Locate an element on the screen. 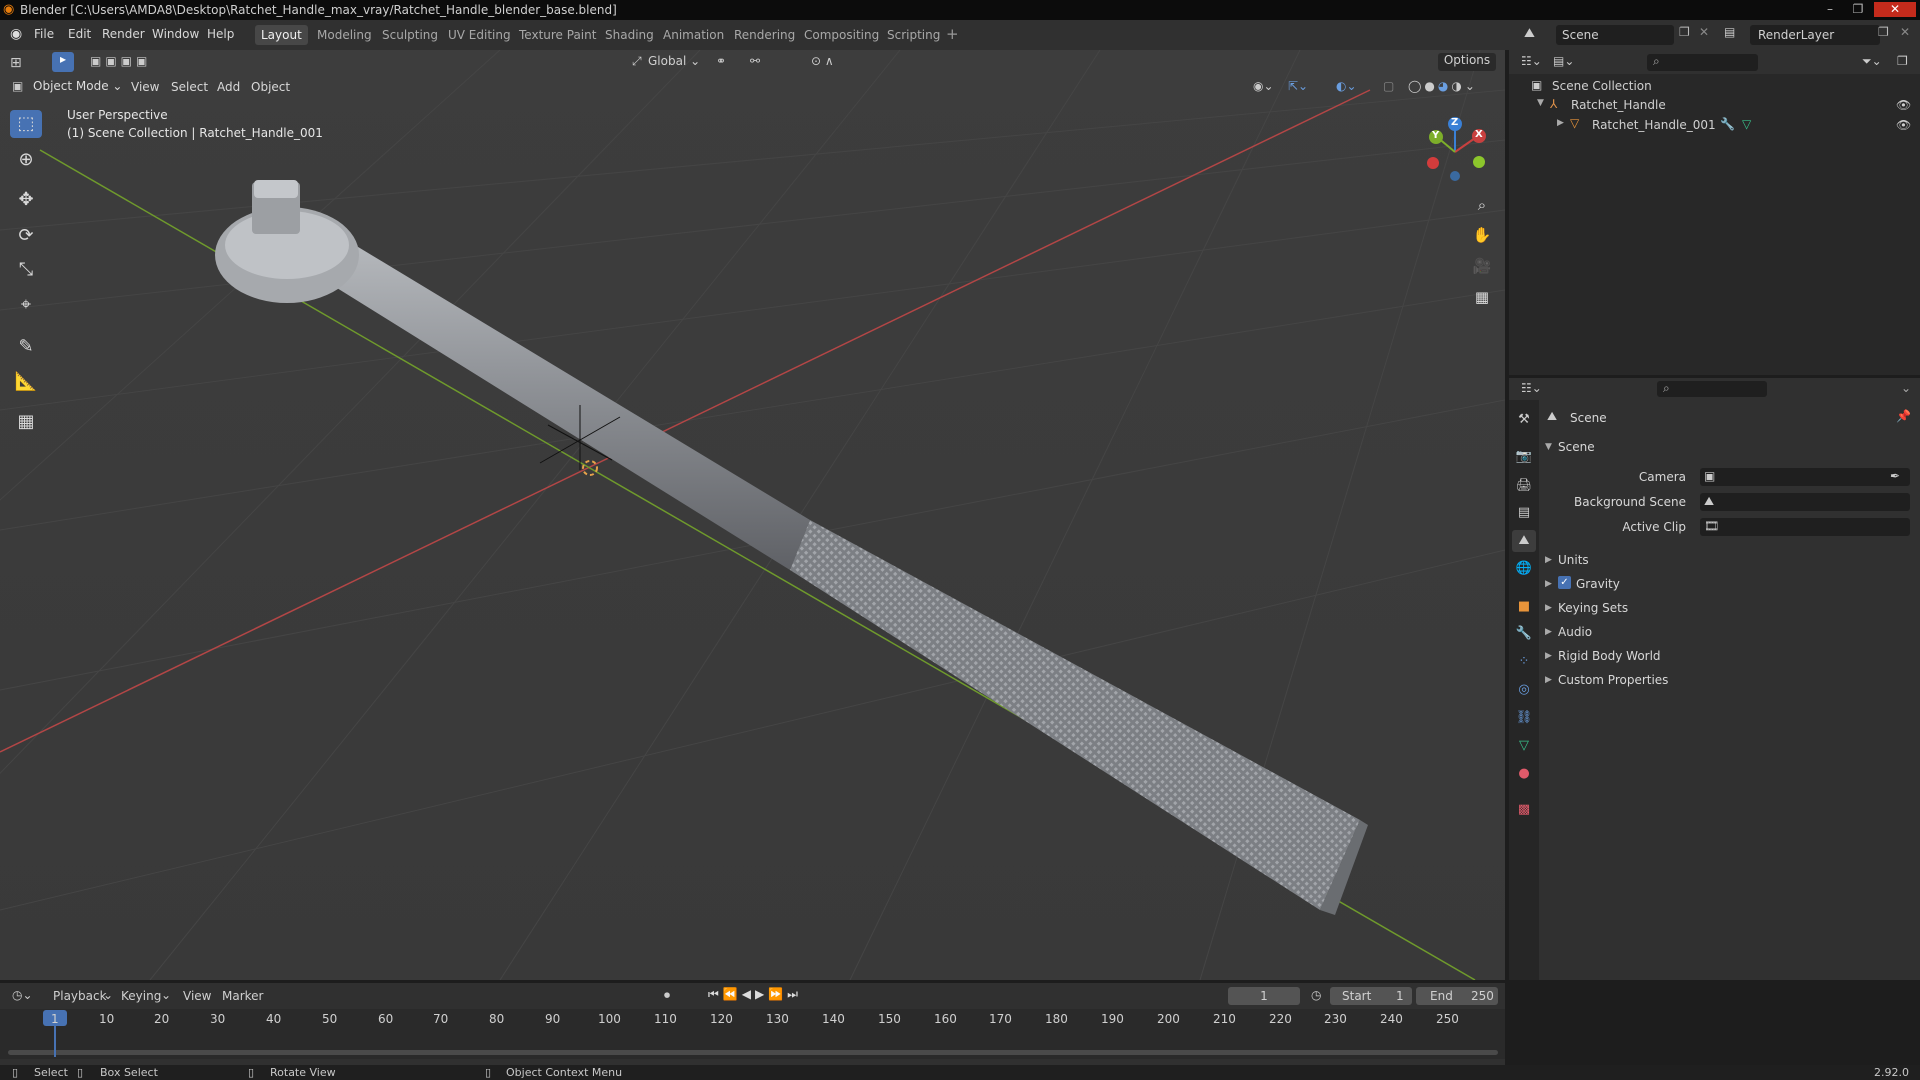 This screenshot has height=1080, width=1920. keying-sets-panel: Keying Sets is located at coordinates (1593, 608).